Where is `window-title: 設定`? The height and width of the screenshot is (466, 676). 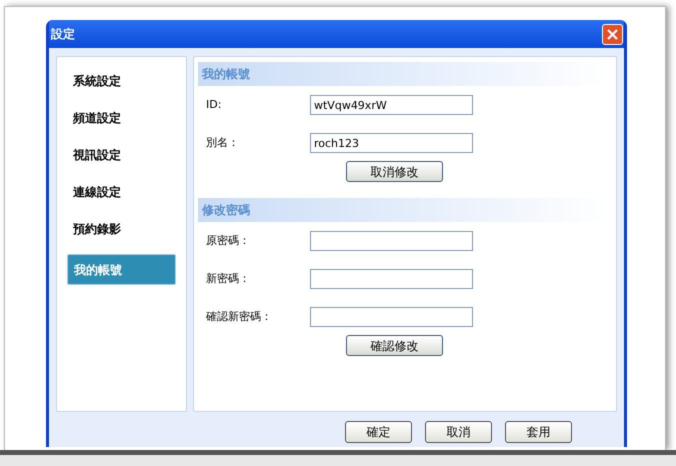 window-title: 設定 is located at coordinates (63, 34).